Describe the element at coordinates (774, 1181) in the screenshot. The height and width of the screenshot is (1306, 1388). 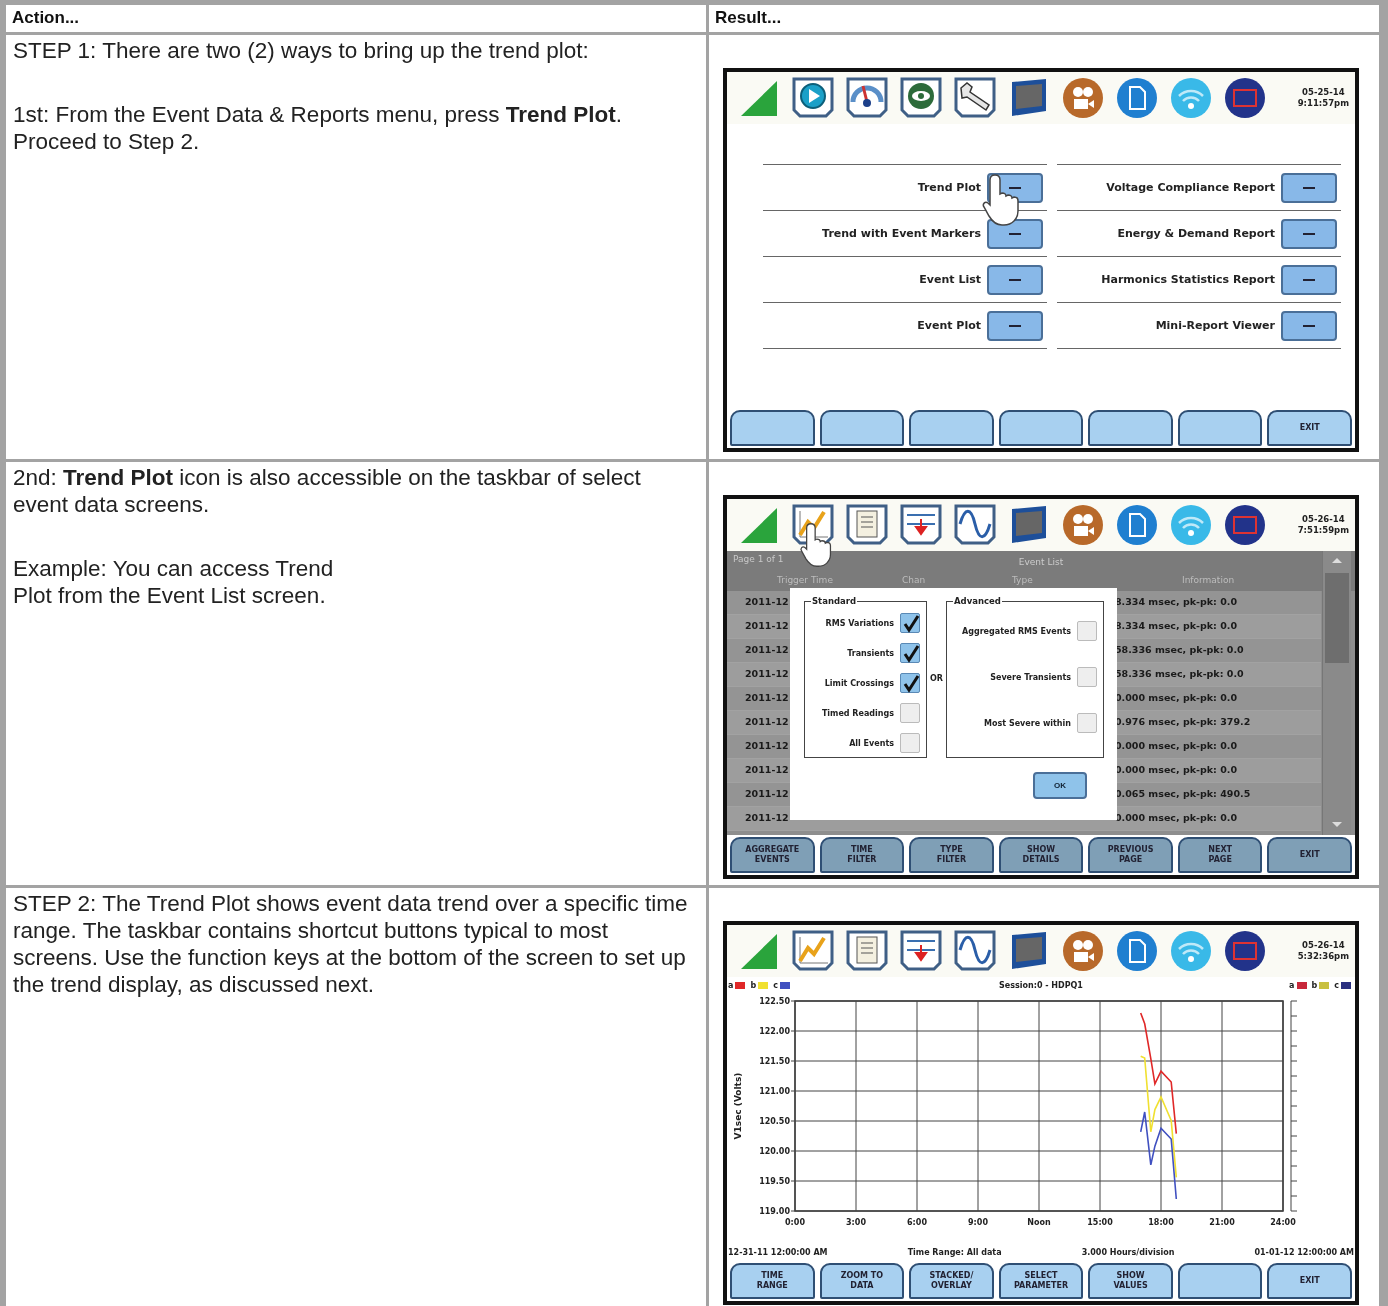
I see `y-tick-label: 119.50` at that location.